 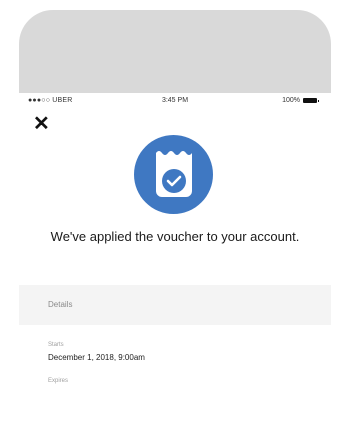 I want to click on battery-percent: 100%, so click(x=291, y=100).